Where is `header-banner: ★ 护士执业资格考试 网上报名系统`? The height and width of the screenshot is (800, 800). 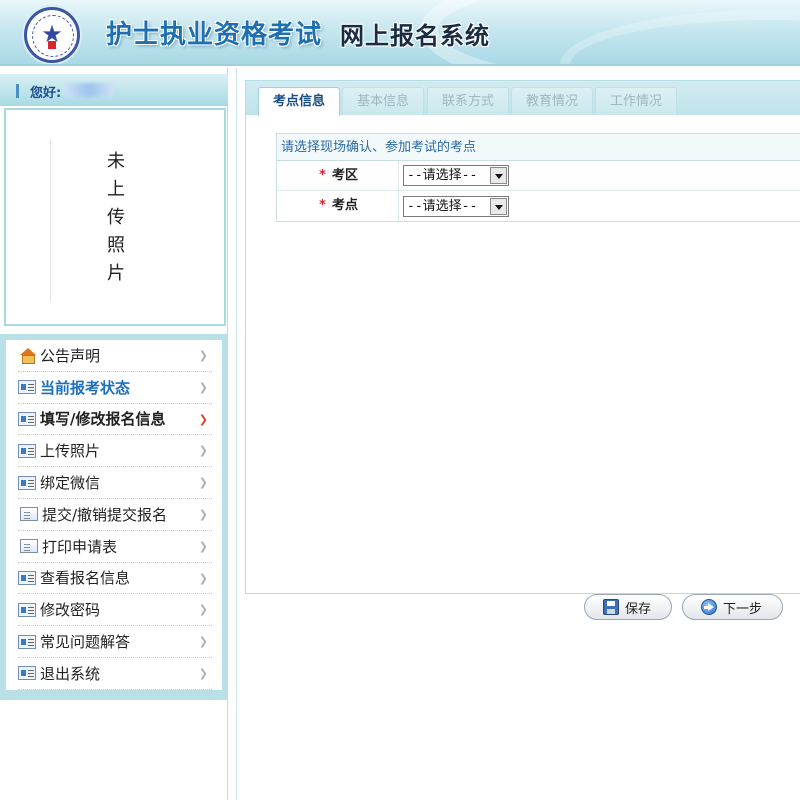 header-banner: ★ 护士执业资格考试 网上报名系统 is located at coordinates (400, 33).